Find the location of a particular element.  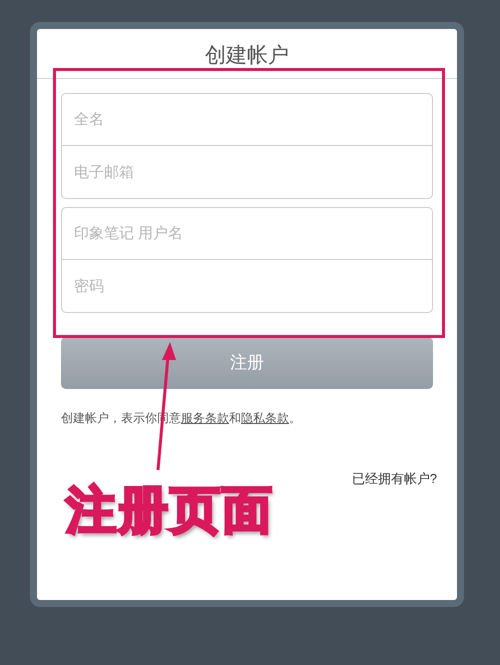

input-field: 全名 is located at coordinates (247, 119).